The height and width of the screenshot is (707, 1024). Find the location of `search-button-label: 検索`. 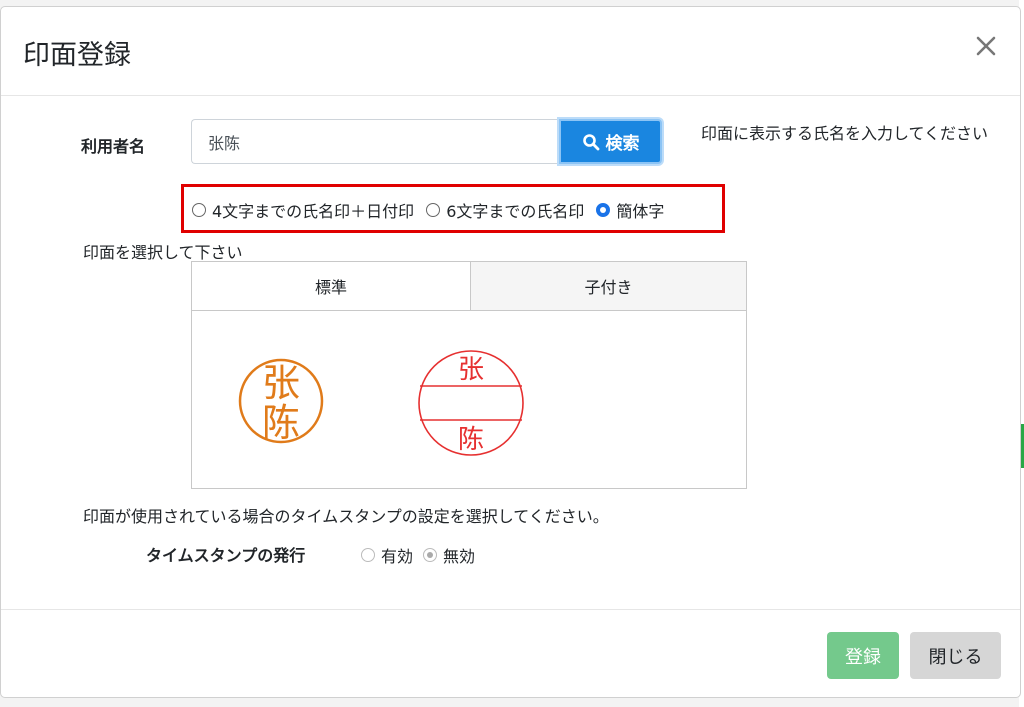

search-button-label: 検索 is located at coordinates (622, 144).